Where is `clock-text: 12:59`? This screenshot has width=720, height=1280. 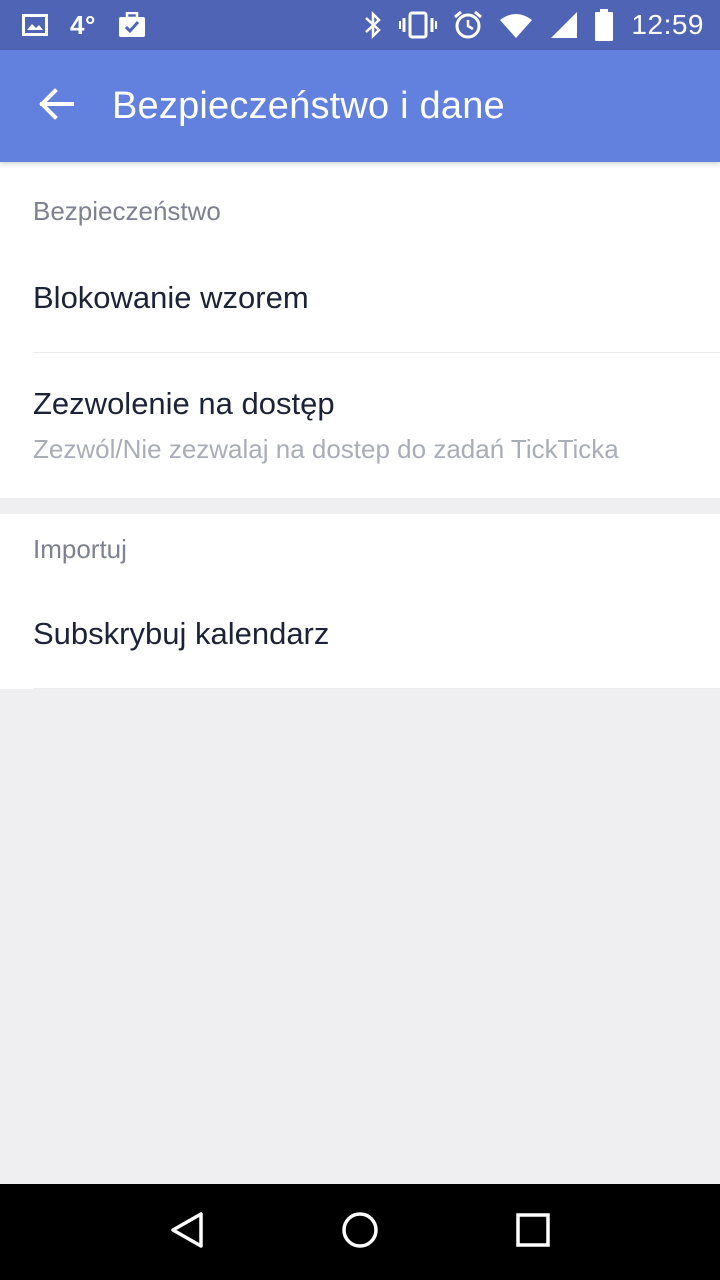 clock-text: 12:59 is located at coordinates (667, 24).